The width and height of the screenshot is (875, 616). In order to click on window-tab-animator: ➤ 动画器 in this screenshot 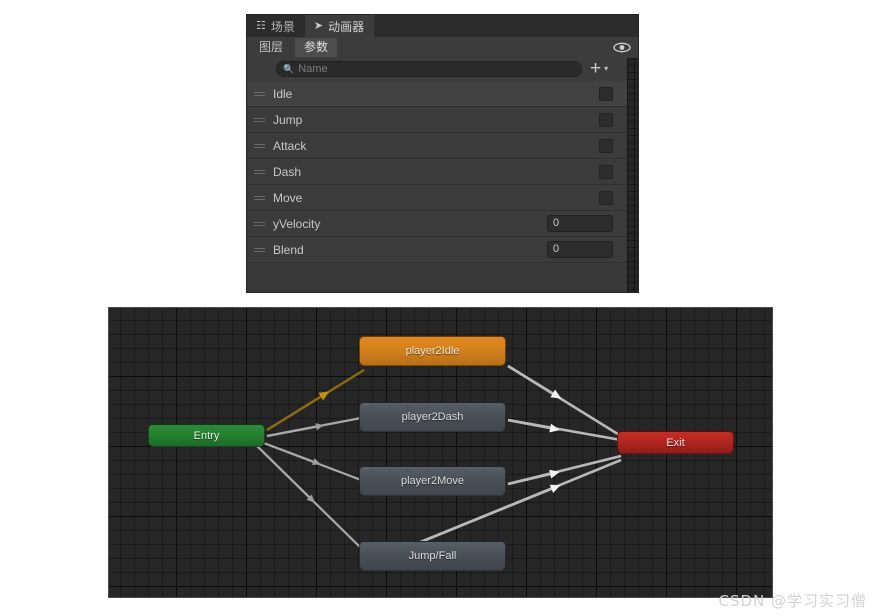, I will do `click(339, 26)`.